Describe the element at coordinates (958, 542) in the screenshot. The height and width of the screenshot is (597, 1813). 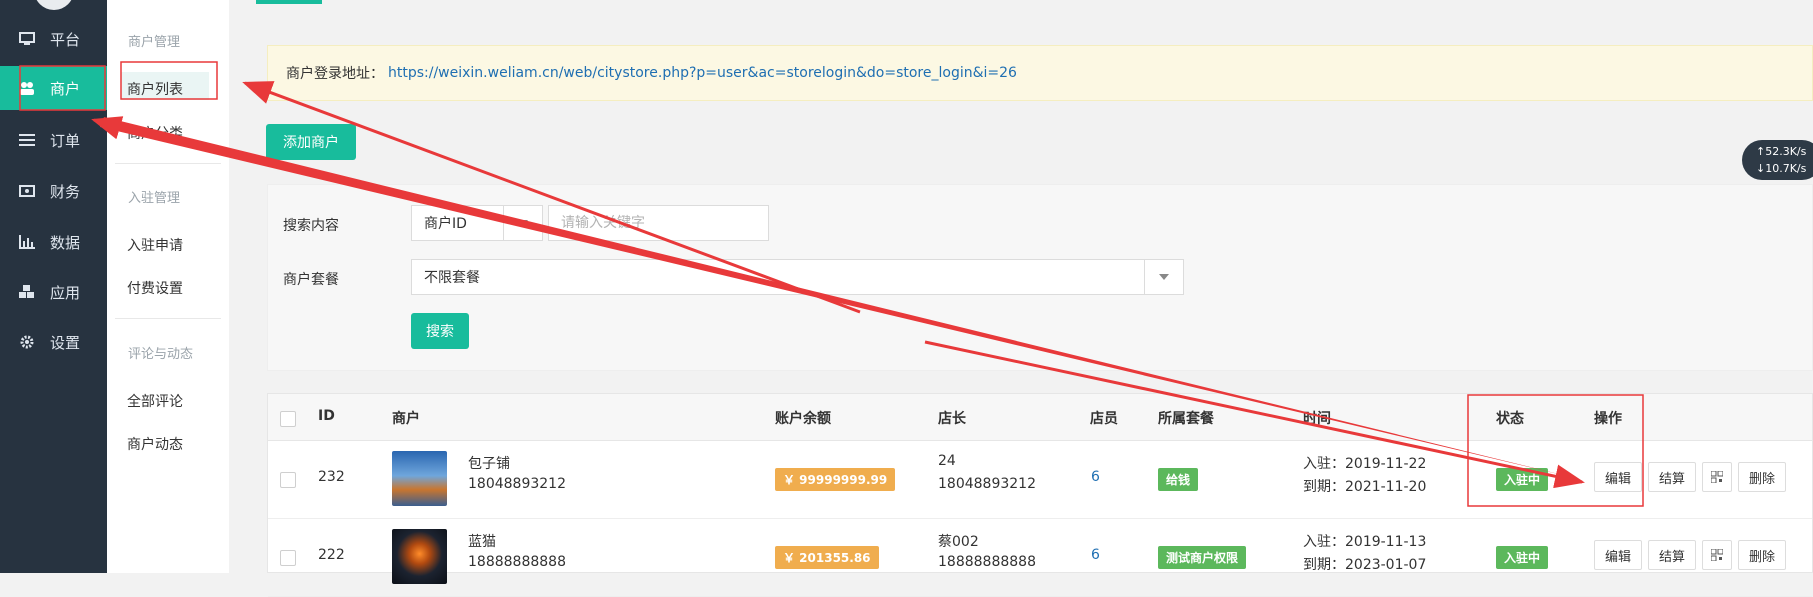
I see `manager-name: 蔡002` at that location.